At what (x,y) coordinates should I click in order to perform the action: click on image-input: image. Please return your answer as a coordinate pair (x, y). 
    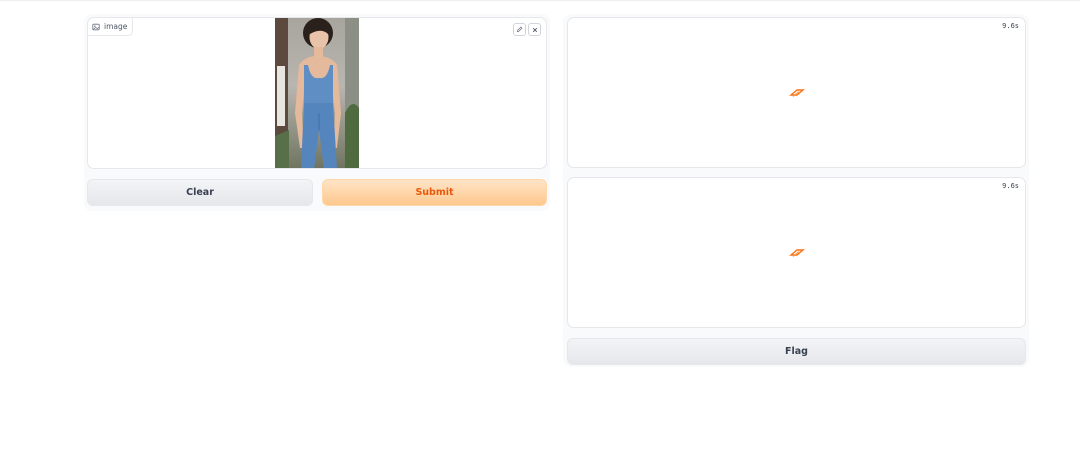
    Looking at the image, I should click on (317, 93).